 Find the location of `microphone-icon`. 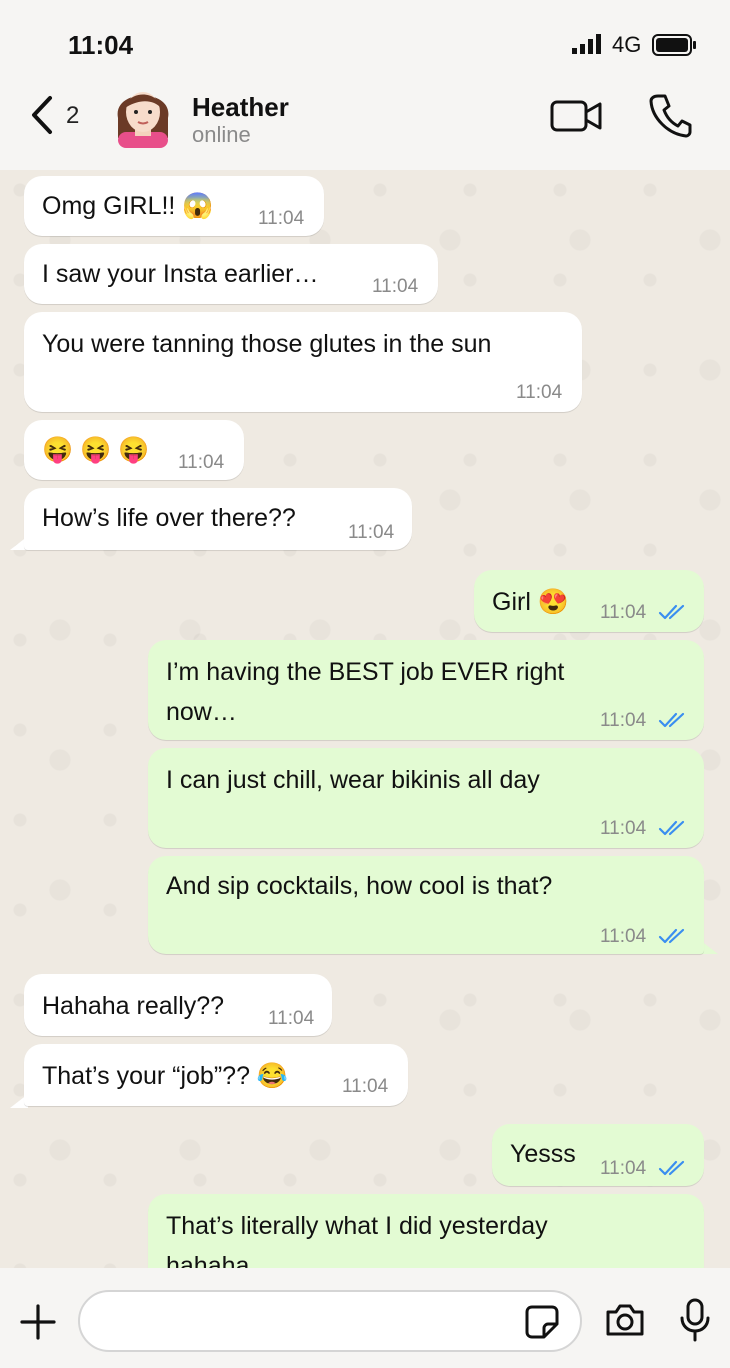

microphone-icon is located at coordinates (695, 1320).